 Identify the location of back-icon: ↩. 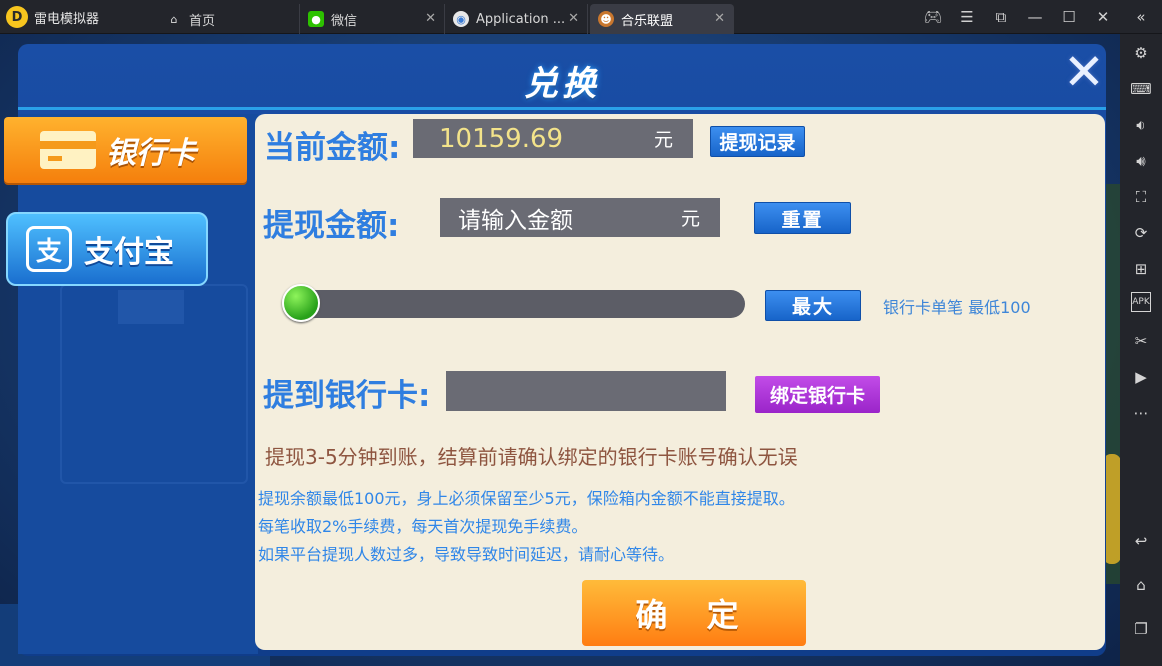
(1141, 541).